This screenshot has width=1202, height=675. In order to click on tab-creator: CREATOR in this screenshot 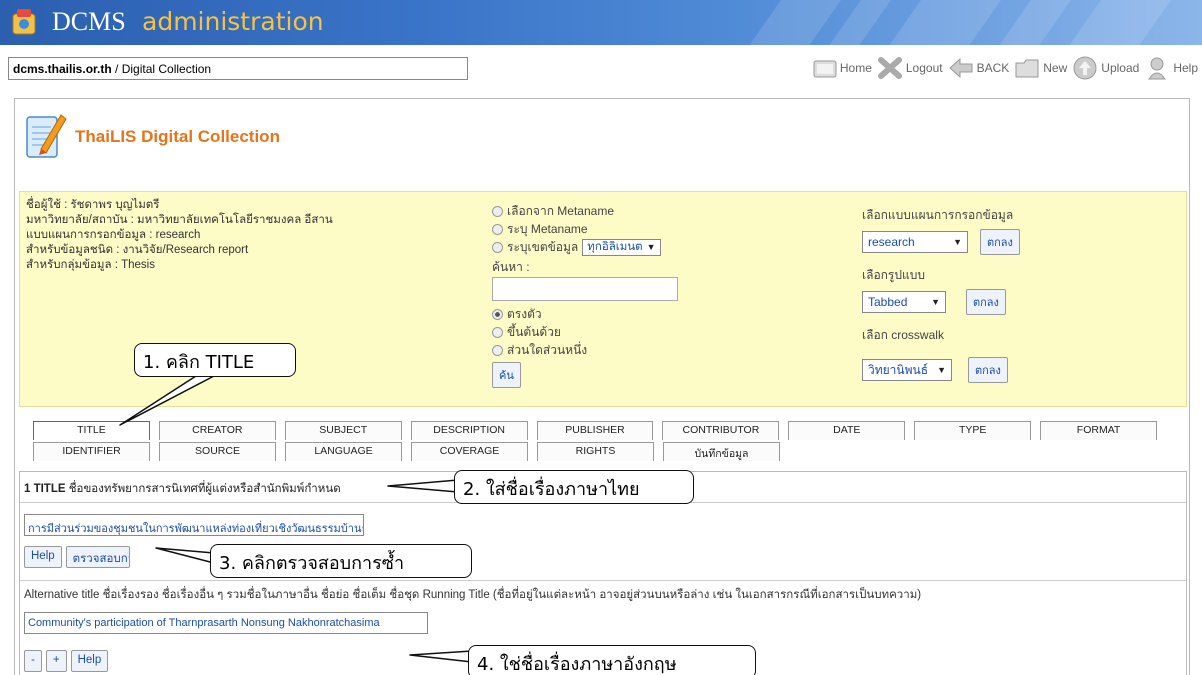, I will do `click(217, 430)`.